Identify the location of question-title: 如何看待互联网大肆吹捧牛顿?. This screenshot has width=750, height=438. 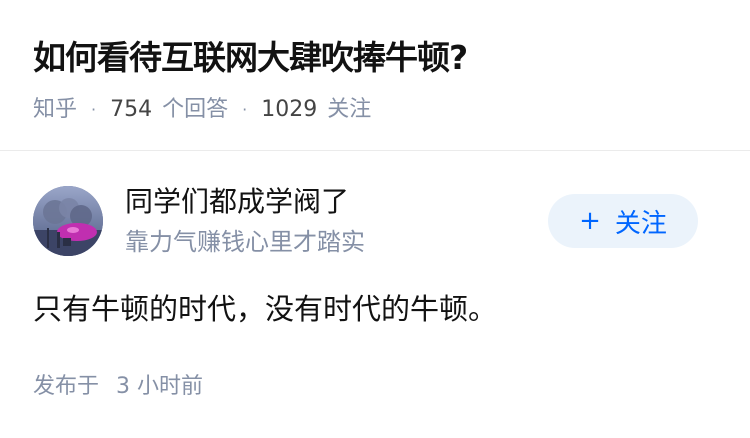
(250, 58).